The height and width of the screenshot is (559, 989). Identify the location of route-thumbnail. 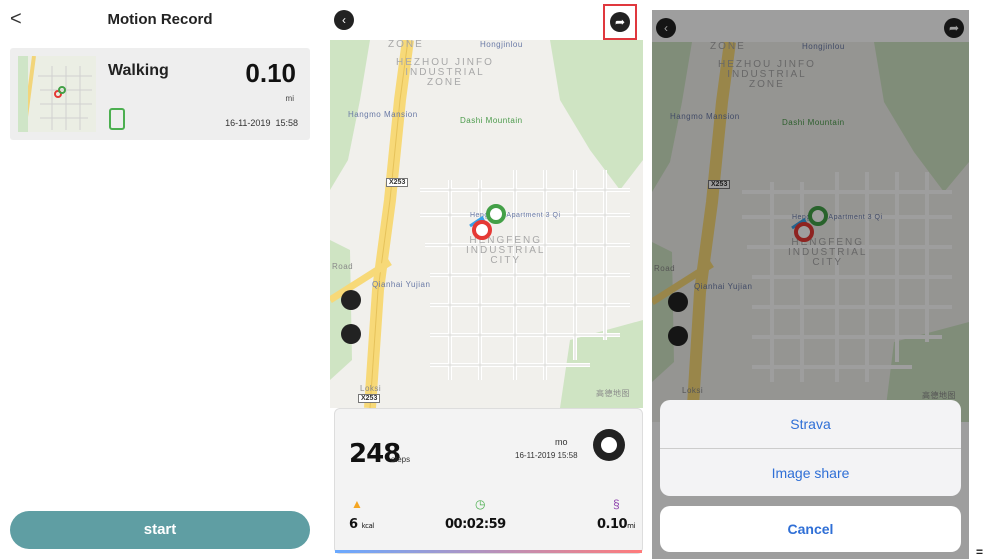
(57, 94).